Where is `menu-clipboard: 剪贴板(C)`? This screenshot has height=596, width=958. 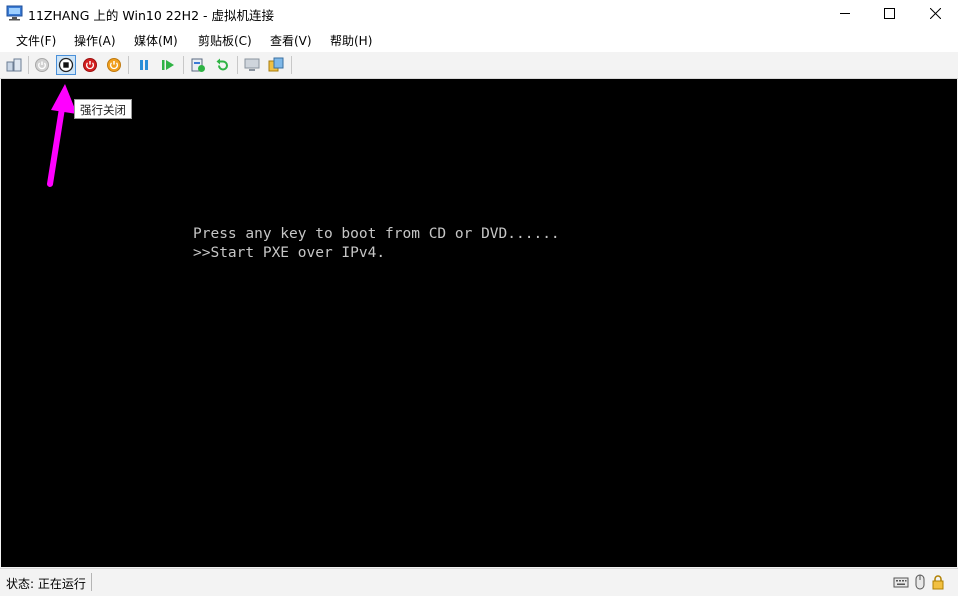 menu-clipboard: 剪贴板(C) is located at coordinates (225, 40).